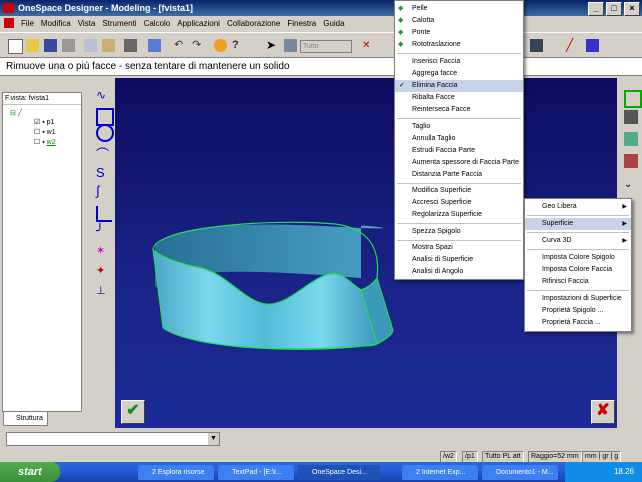 Image resolution: width=642 pixels, height=482 pixels. Describe the element at coordinates (333, 23) in the screenshot. I see `menu-guida: Guida` at that location.